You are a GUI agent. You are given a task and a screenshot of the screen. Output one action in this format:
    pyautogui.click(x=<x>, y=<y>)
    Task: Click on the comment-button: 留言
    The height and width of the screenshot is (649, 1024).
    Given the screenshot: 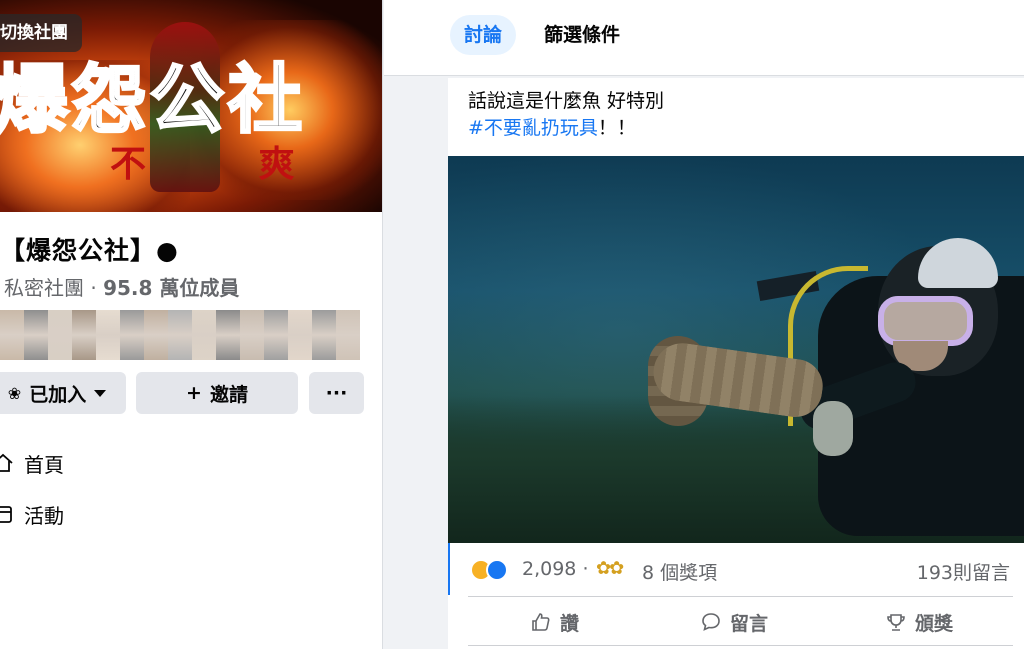 What is the action you would take?
    pyautogui.click(x=734, y=622)
    